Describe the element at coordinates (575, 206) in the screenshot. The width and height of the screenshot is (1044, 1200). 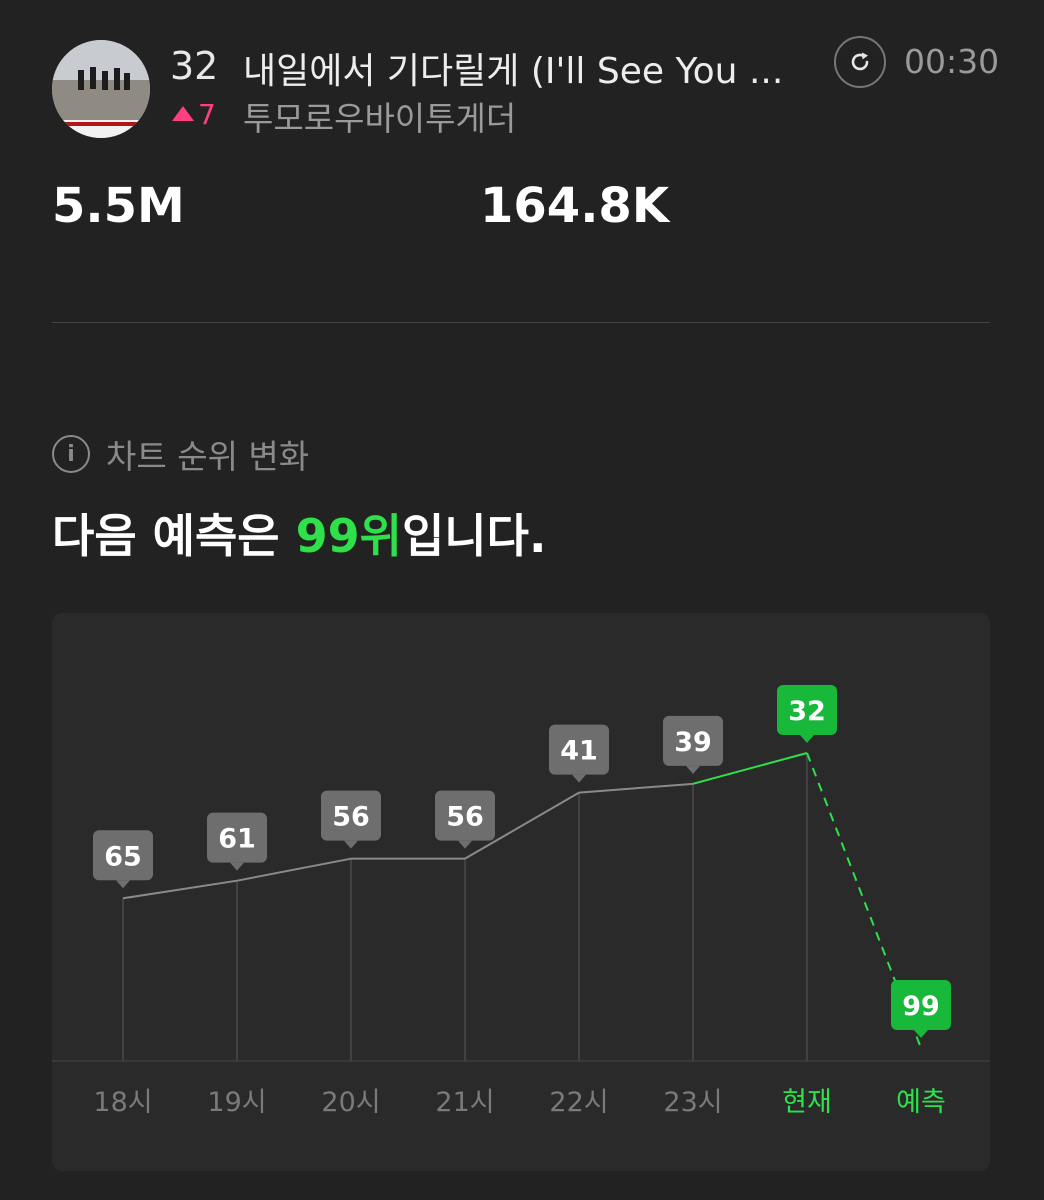
I see `stat-value-2: 164.8K` at that location.